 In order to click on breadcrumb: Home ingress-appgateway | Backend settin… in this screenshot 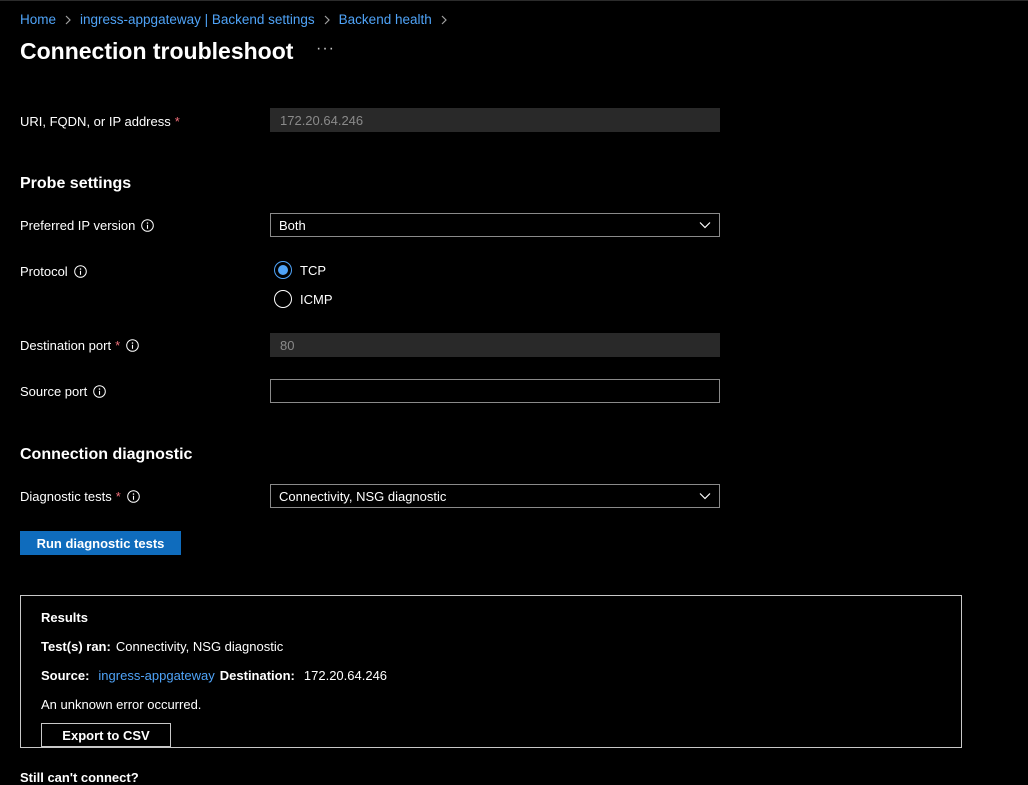, I will do `click(238, 19)`.